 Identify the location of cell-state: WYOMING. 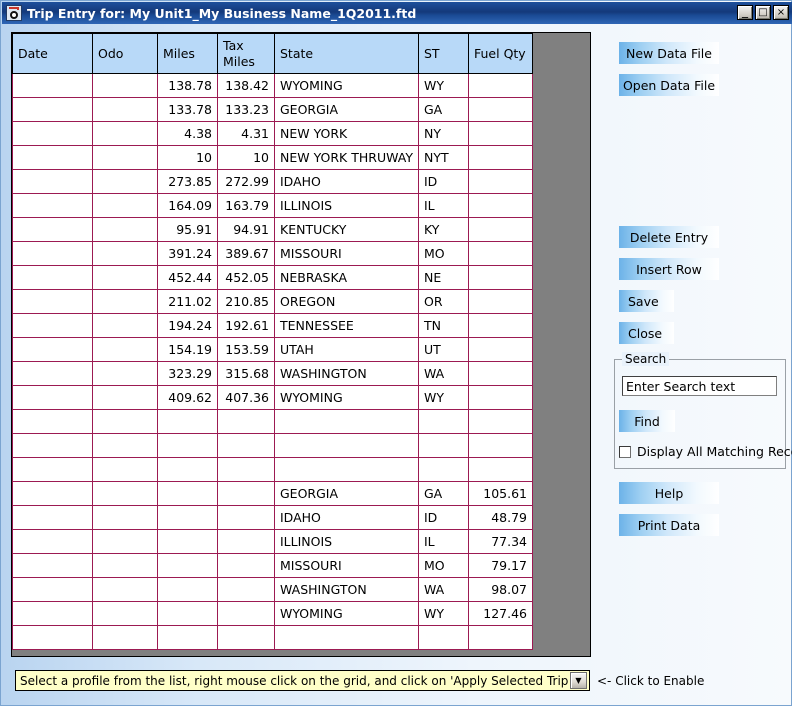
(346, 85).